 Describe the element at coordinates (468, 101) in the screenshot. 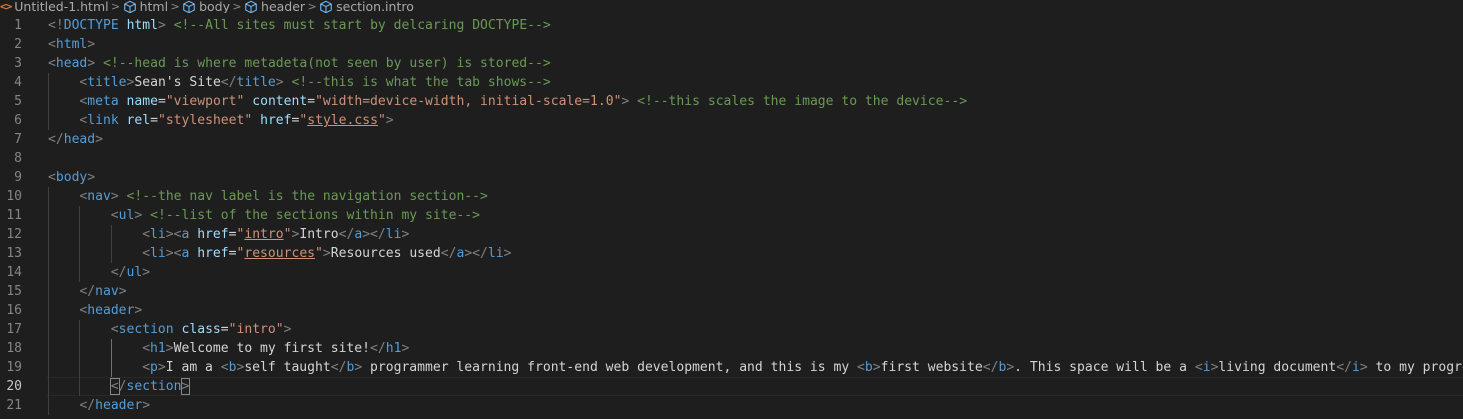

I see `code-token: "width=device-width, initial-scale=1.0"` at that location.